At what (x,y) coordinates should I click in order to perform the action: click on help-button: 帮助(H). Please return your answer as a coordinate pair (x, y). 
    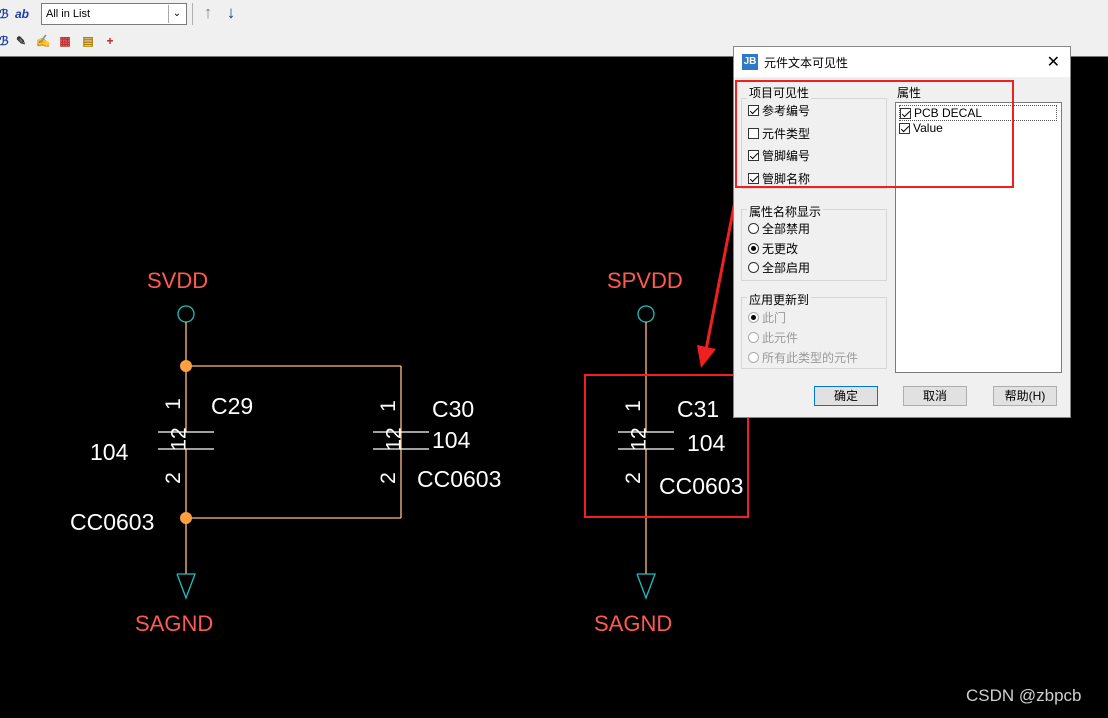
    Looking at the image, I should click on (1025, 396).